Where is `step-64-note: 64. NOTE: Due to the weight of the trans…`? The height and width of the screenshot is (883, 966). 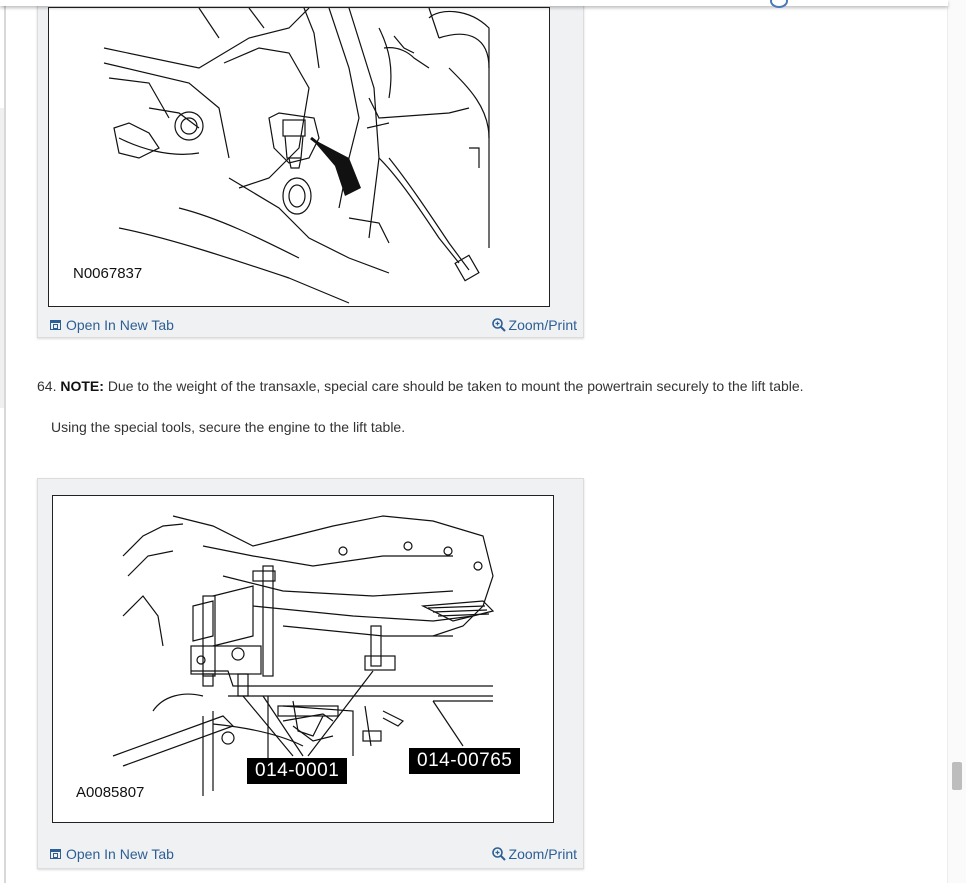
step-64-note: 64. NOTE: Due to the weight of the trans… is located at coordinates (420, 386).